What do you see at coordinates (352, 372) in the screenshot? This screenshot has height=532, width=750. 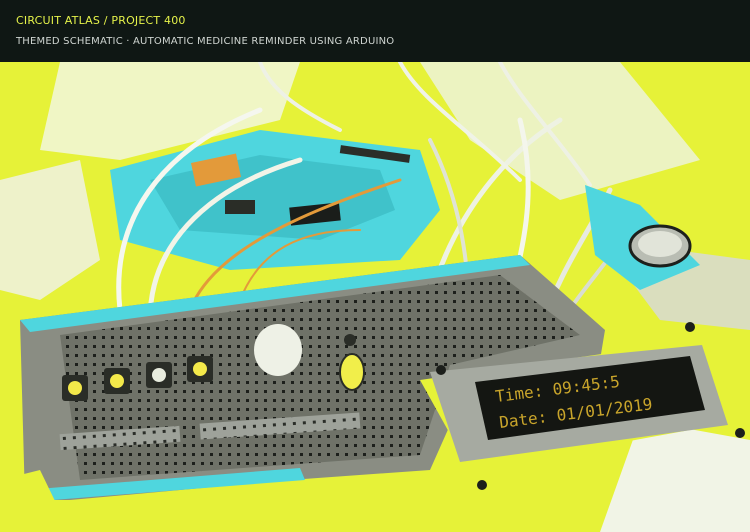 I see `potentiometer` at bounding box center [352, 372].